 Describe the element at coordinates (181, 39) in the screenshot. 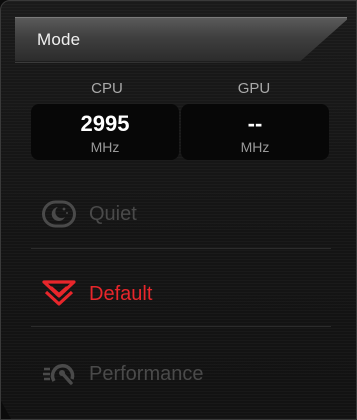

I see `mode-header: Mode` at that location.